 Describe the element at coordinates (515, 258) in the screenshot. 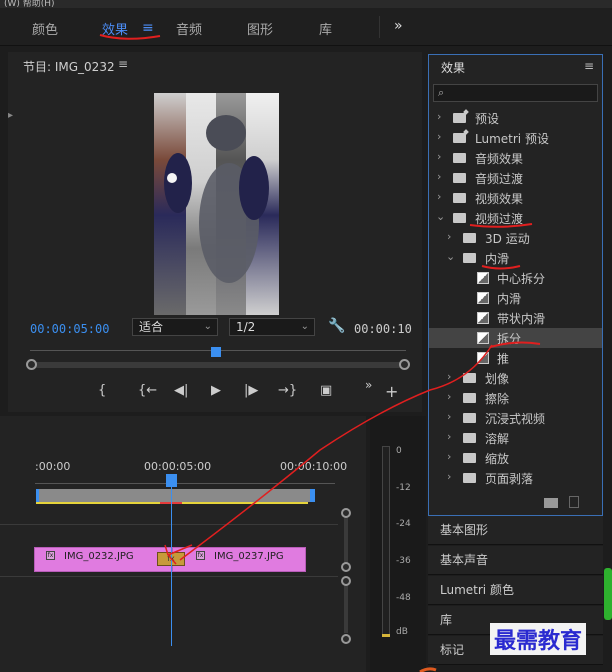

I see `effect-item-slide: ⌄ 内滑` at that location.